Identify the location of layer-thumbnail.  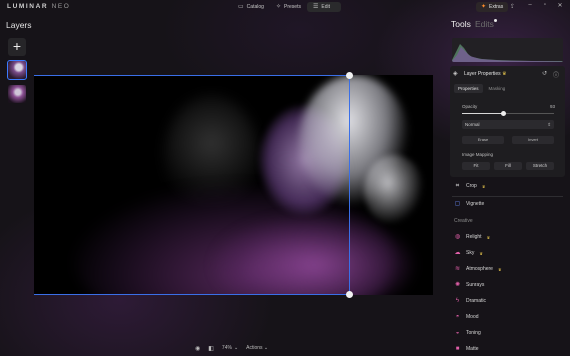
(17, 70).